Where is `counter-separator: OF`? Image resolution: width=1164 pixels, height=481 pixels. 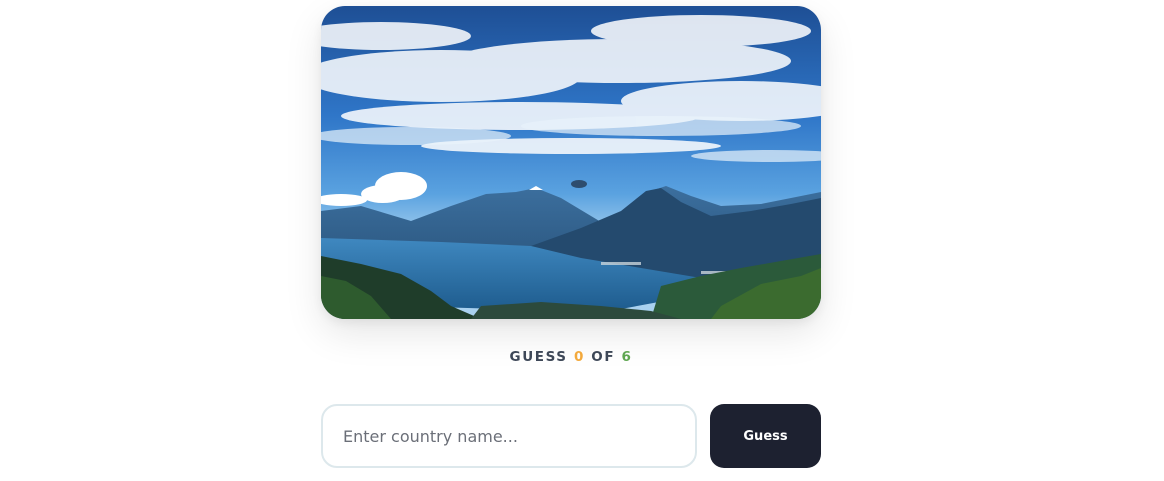
counter-separator: OF is located at coordinates (603, 357).